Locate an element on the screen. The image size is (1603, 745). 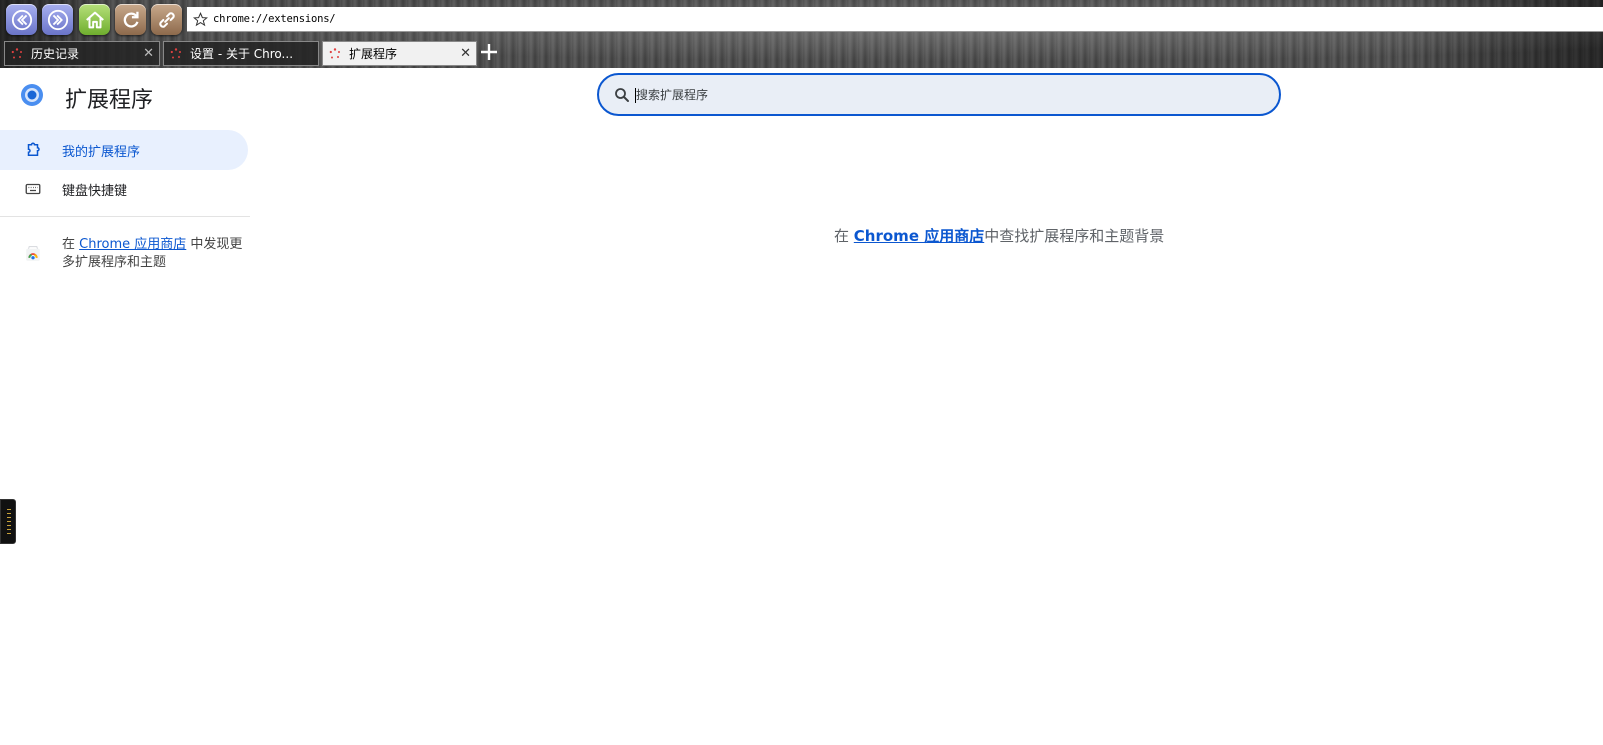
search-icon is located at coordinates (622, 94).